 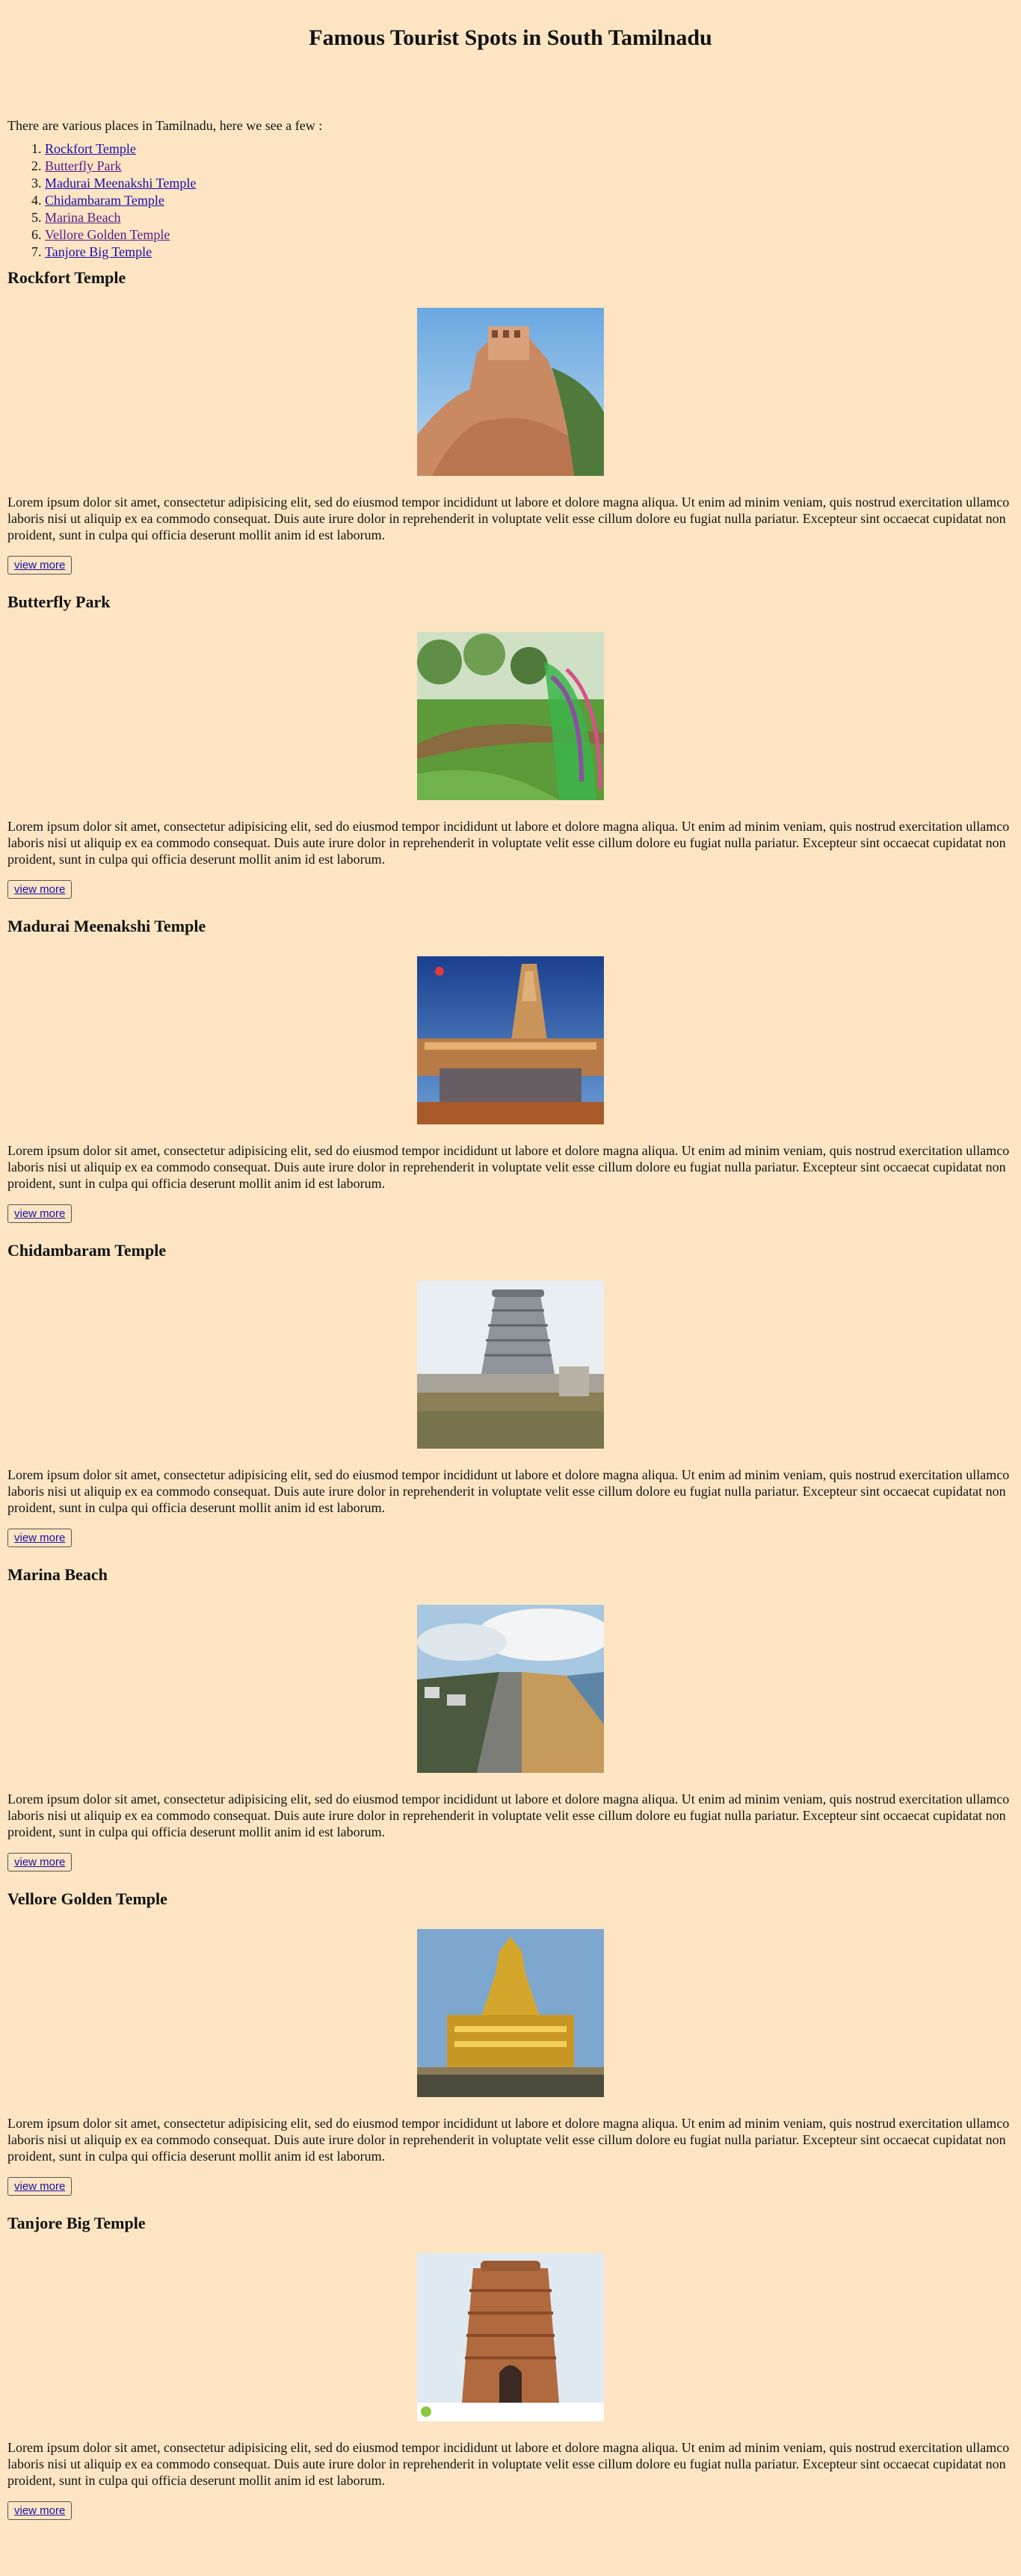 I want to click on toc-item: Chidambaram Temple, so click(x=529, y=200).